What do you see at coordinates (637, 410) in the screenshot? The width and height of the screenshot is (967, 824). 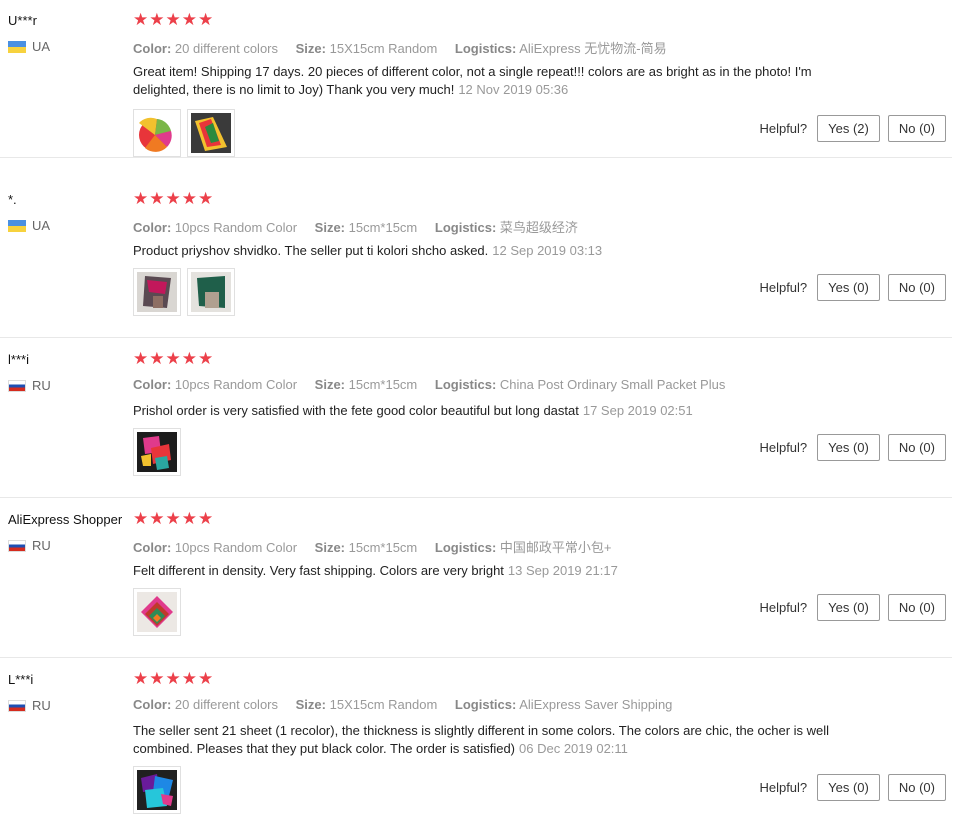 I see `review-date: 17 Sep 2019 02:51` at bounding box center [637, 410].